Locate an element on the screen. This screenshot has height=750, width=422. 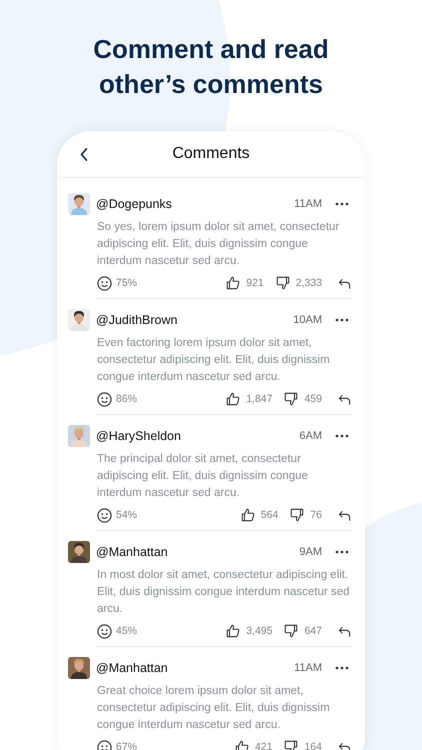
username: @HarySheldon is located at coordinates (198, 436).